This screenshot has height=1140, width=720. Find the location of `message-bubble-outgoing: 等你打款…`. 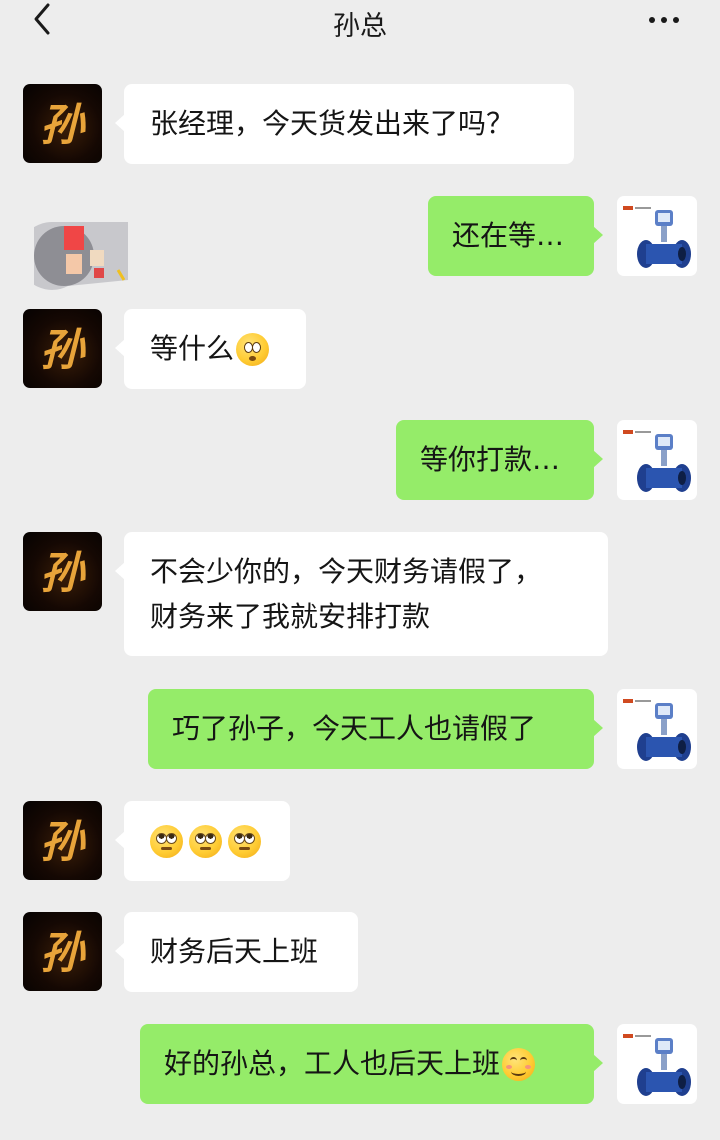

message-bubble-outgoing: 等你打款… is located at coordinates (499, 460).